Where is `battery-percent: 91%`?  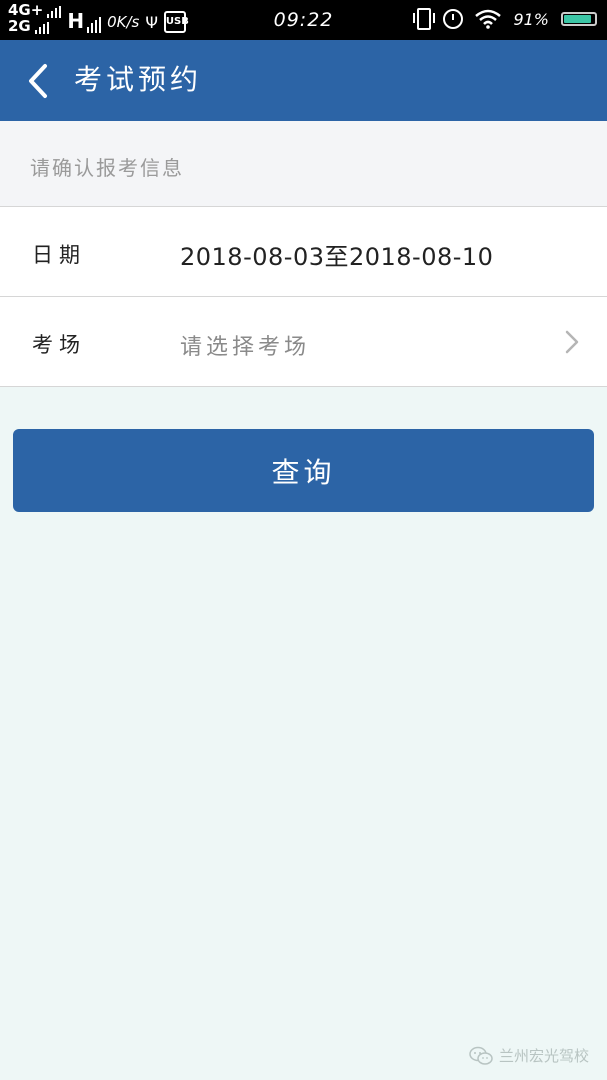
battery-percent: 91% is located at coordinates (531, 19).